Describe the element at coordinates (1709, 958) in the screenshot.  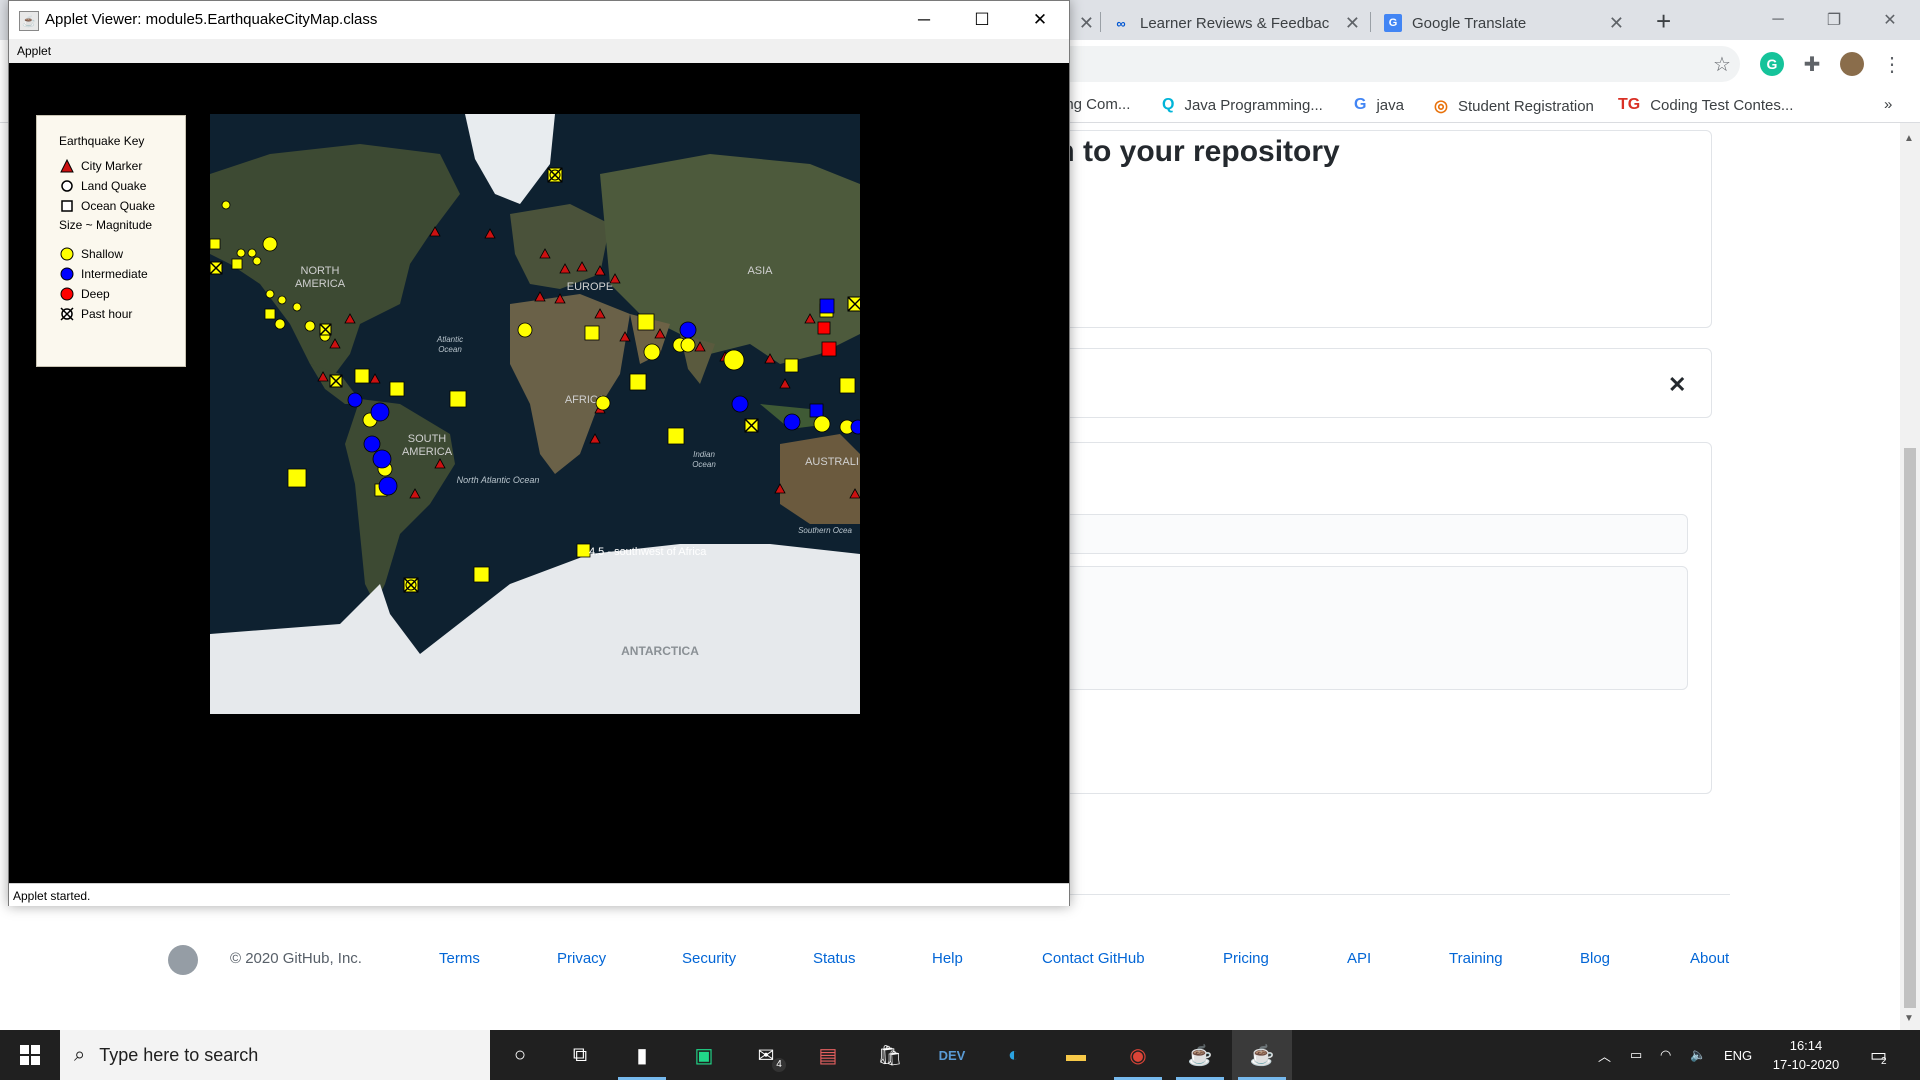
I see `footer-link-about: About` at that location.